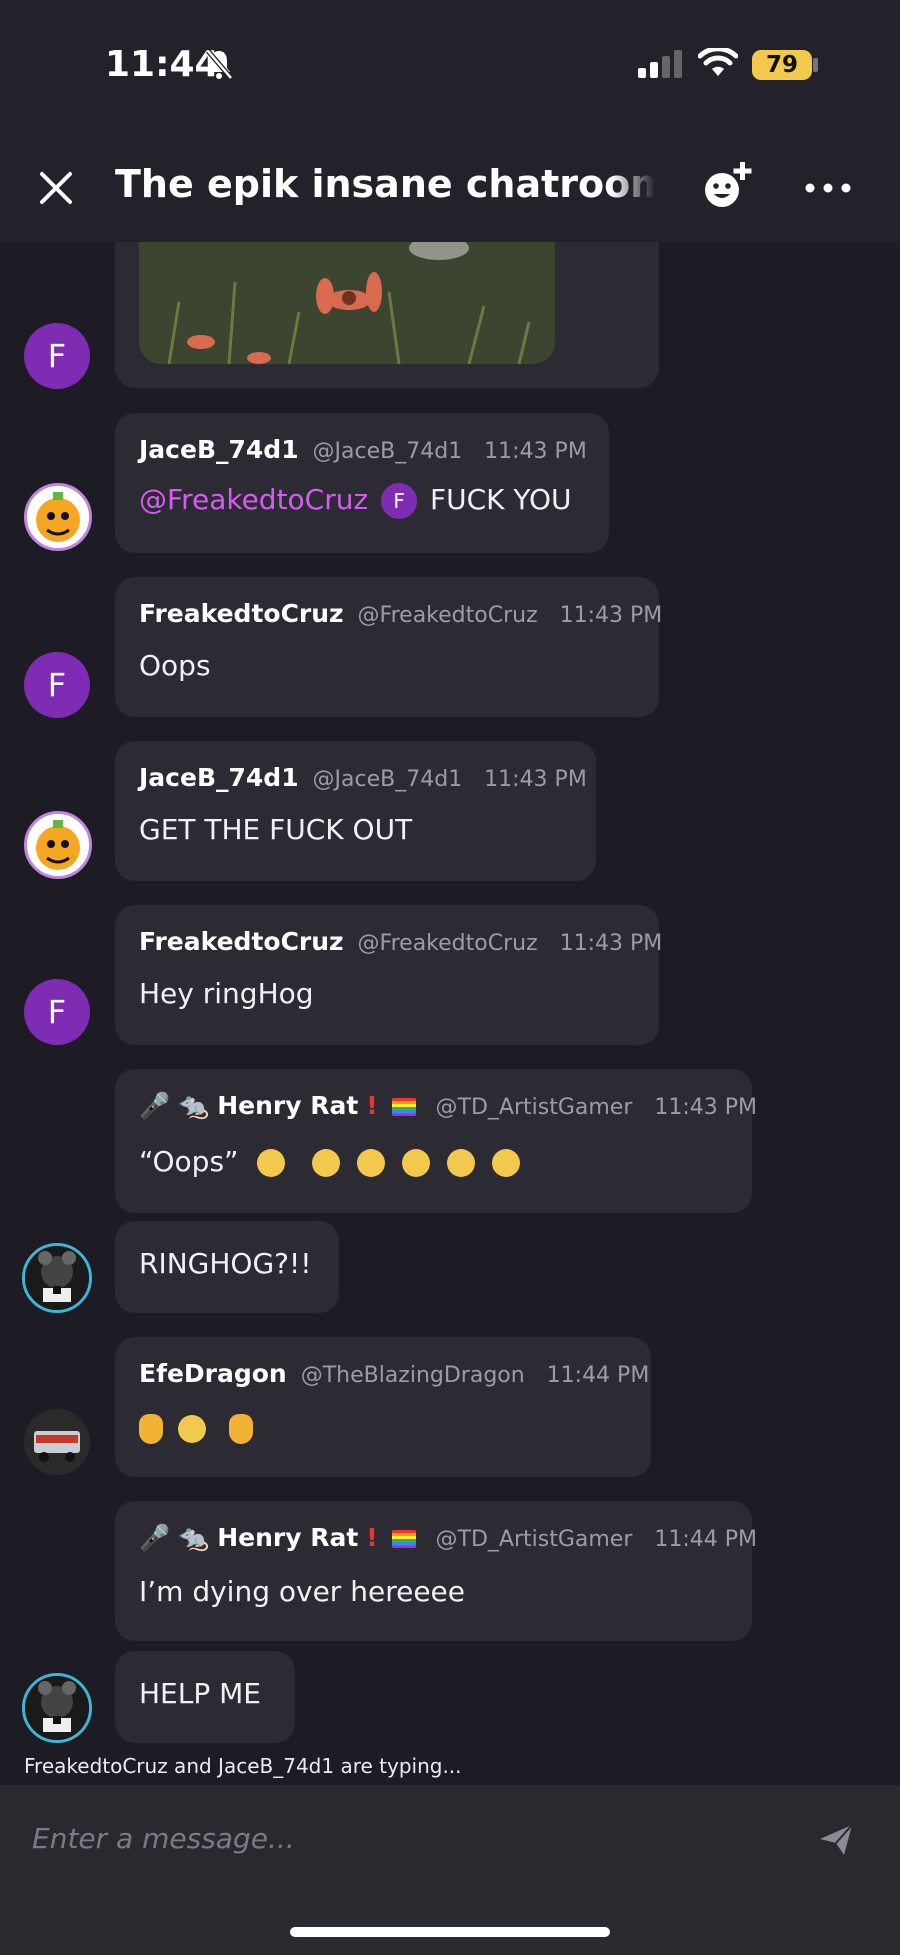 The image size is (900, 1955). I want to click on message-bubble, so click(387, 315).